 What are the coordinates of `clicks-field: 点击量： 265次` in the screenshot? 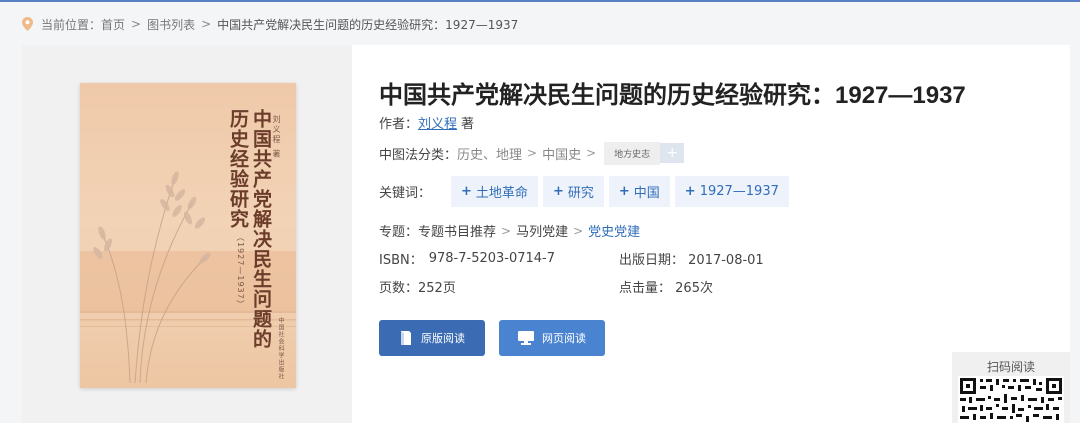 It's located at (666, 286).